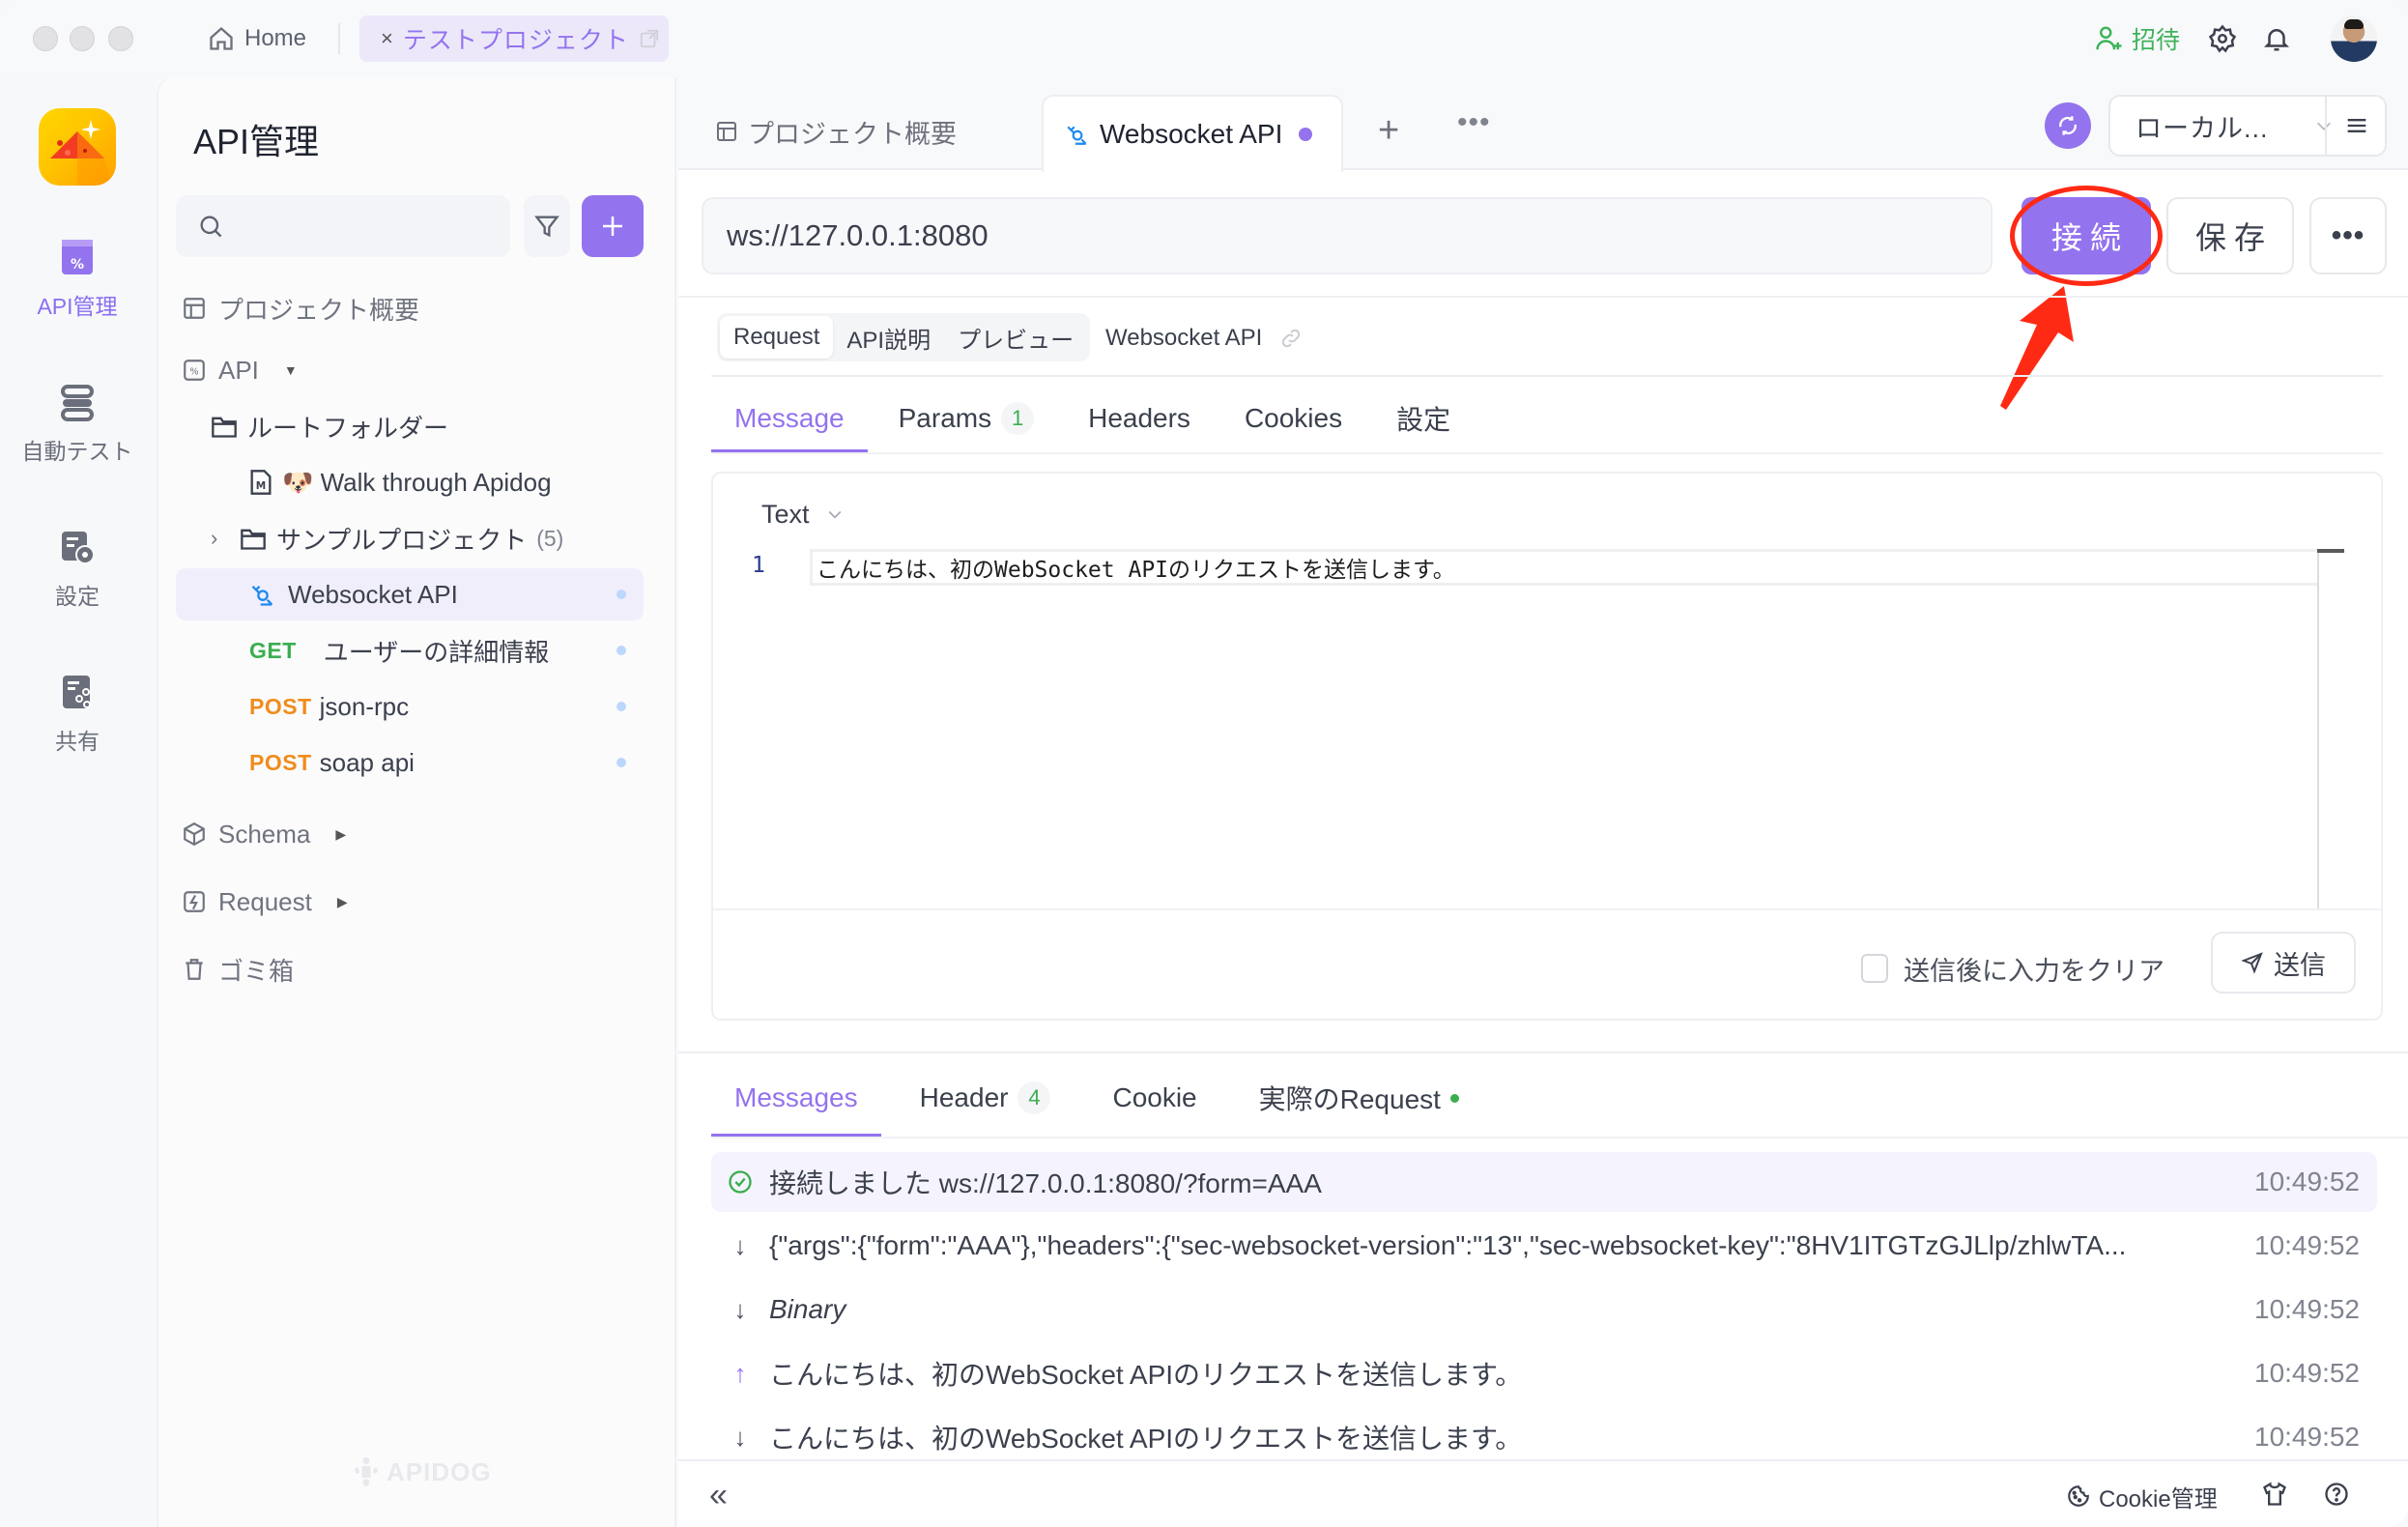 The width and height of the screenshot is (2408, 1527). What do you see at coordinates (264, 834) in the screenshot?
I see `tree-label: Schema` at bounding box center [264, 834].